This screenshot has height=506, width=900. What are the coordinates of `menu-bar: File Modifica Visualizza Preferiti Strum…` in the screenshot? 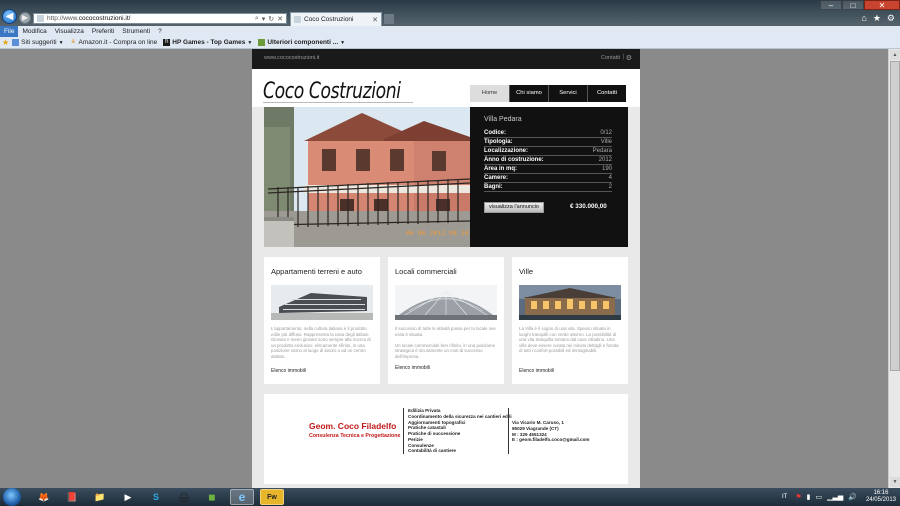 It's located at (450, 31).